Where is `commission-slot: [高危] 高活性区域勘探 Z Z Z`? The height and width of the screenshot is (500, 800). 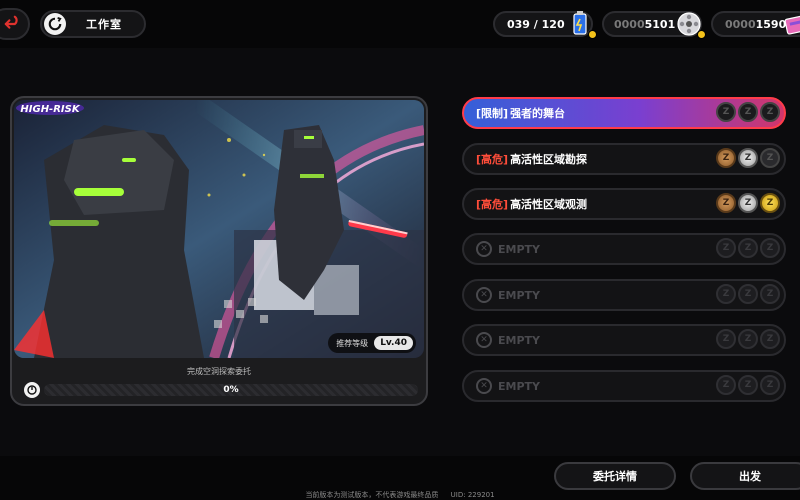
commission-slot: [高危] 高活性区域勘探 Z Z Z is located at coordinates (624, 159).